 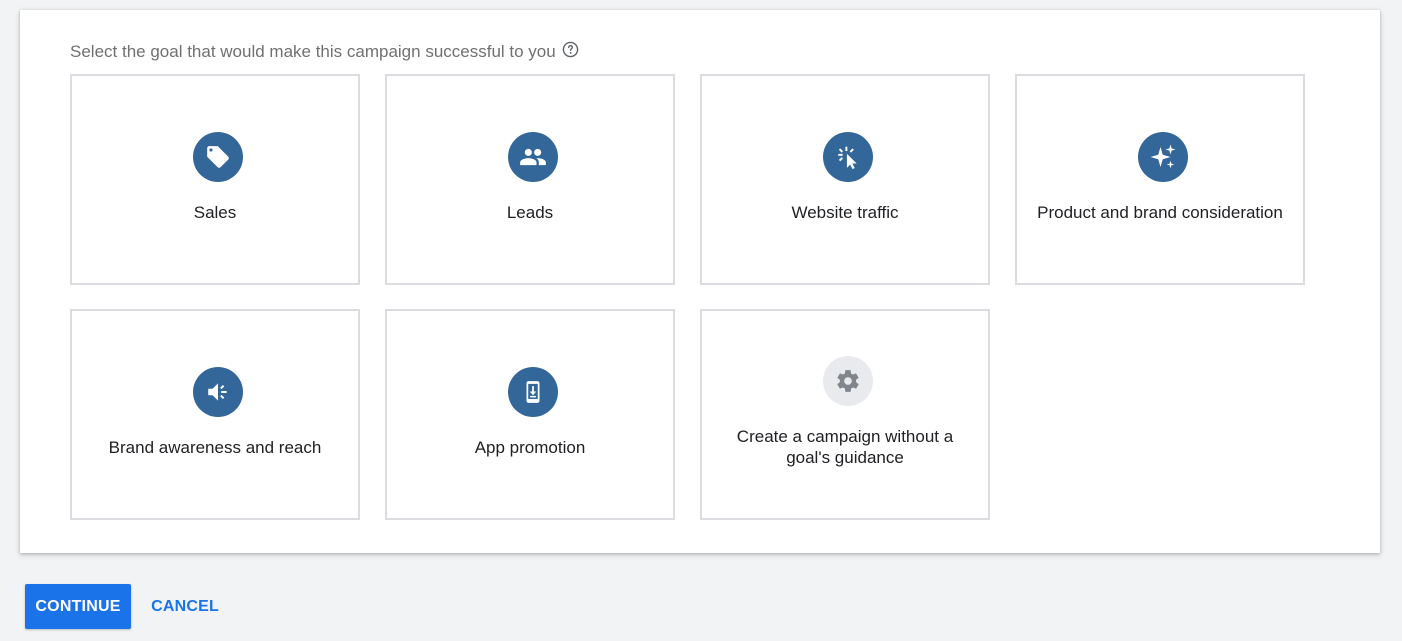 I want to click on goal-card-label: Brand awareness and reach, so click(x=215, y=447).